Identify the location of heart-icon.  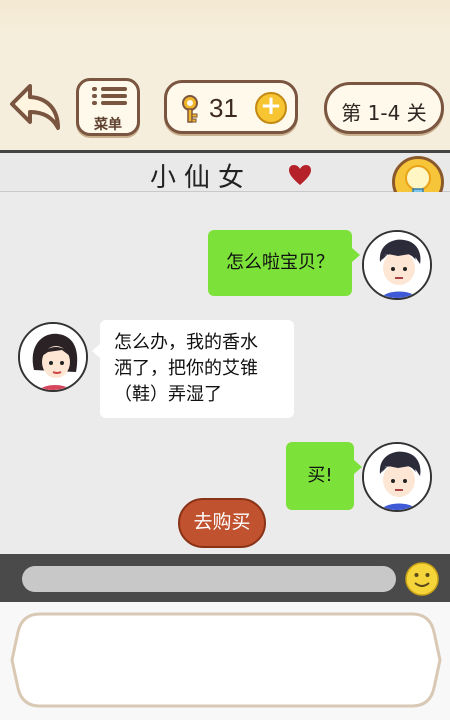
(300, 175).